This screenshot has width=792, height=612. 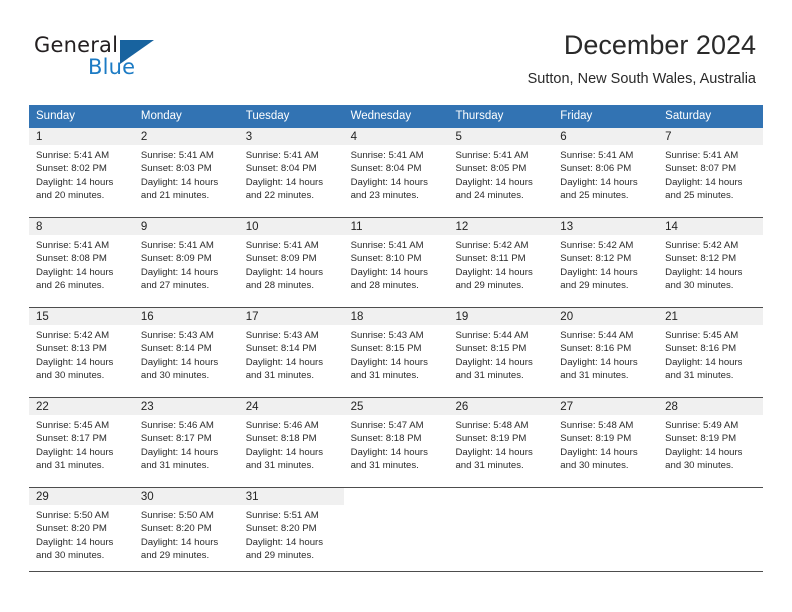 I want to click on sunset-text: Sunset: 8:09 PM, so click(x=176, y=259).